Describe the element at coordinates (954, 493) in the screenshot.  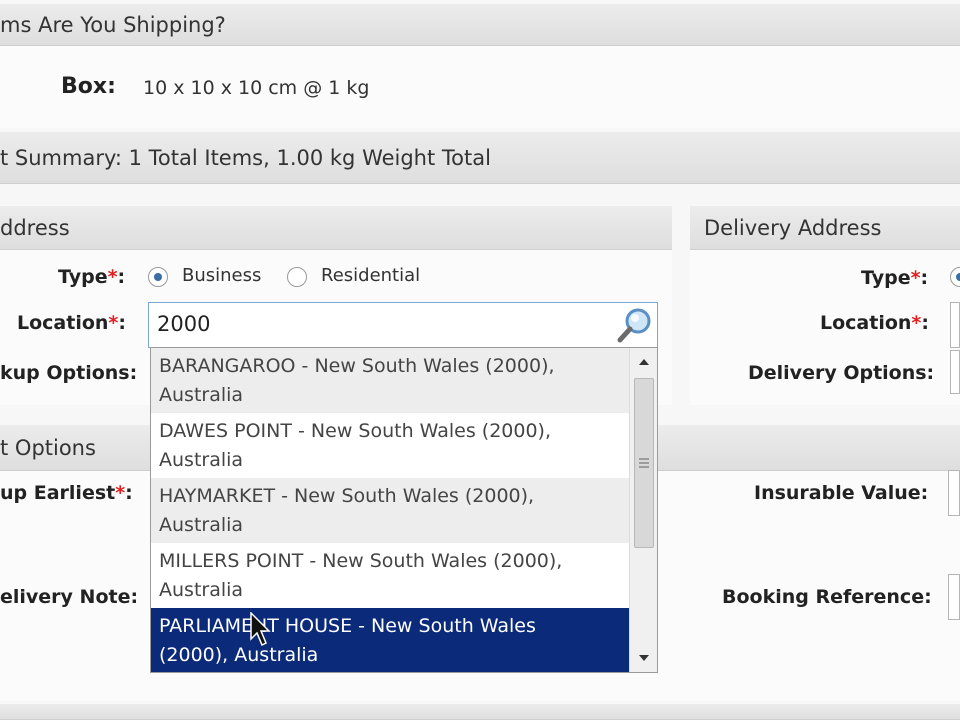
I see `insurable-value-input` at that location.